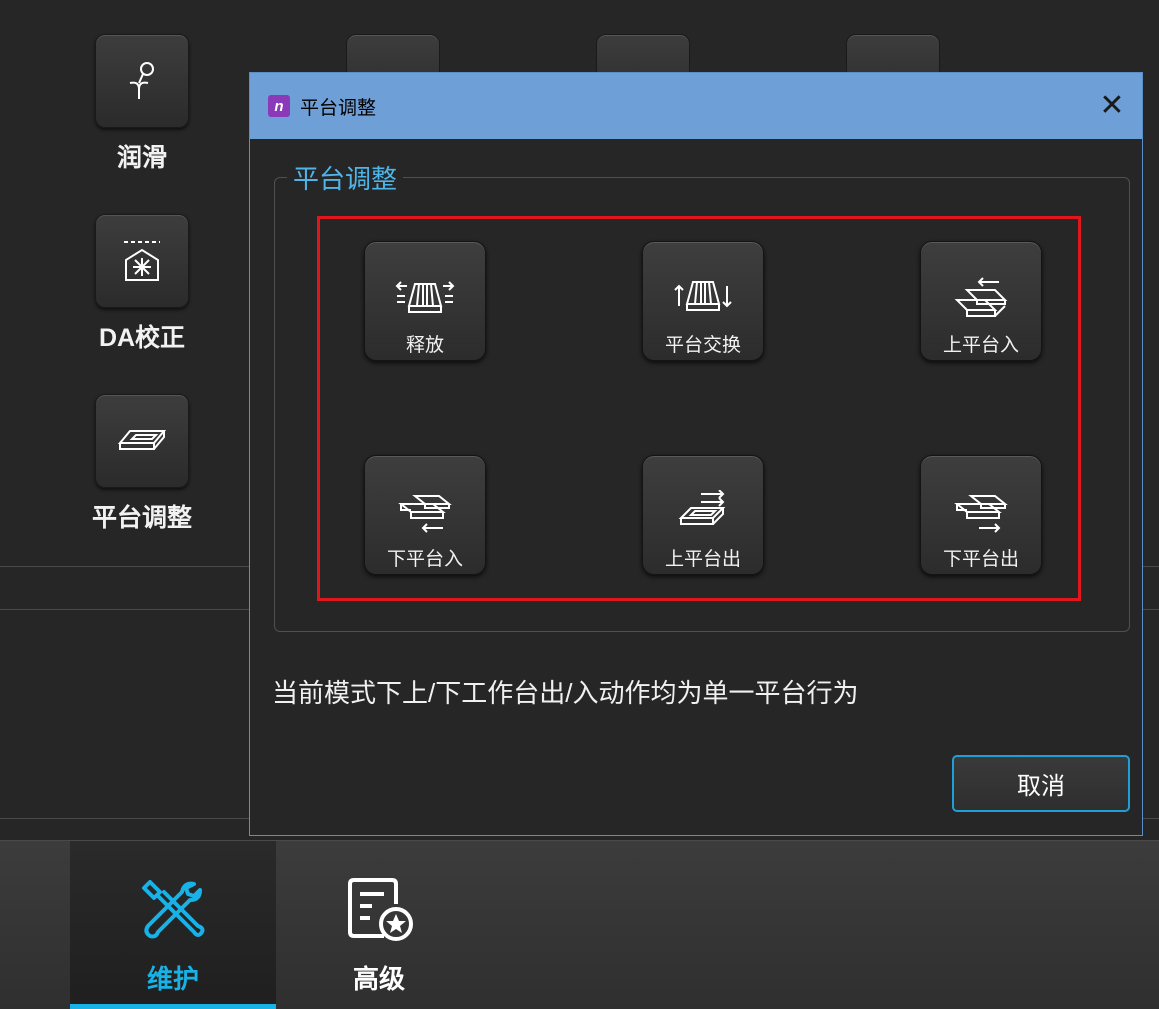  I want to click on lubrication-tool: 润滑, so click(142, 104).